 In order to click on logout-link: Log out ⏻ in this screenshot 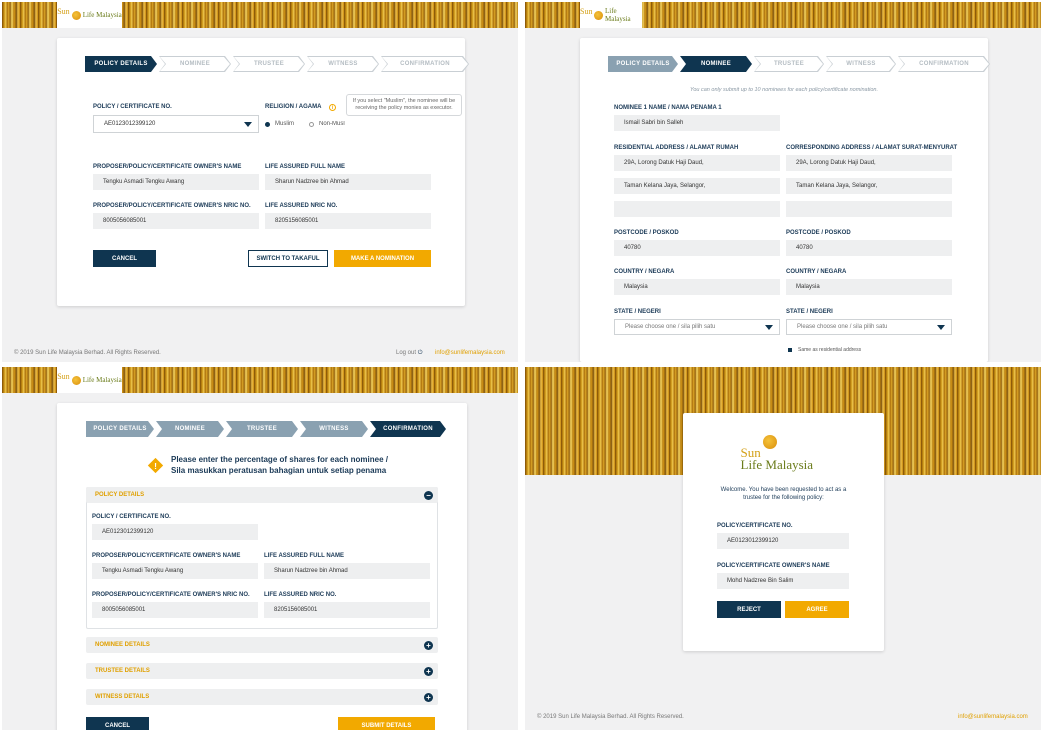, I will do `click(409, 353)`.